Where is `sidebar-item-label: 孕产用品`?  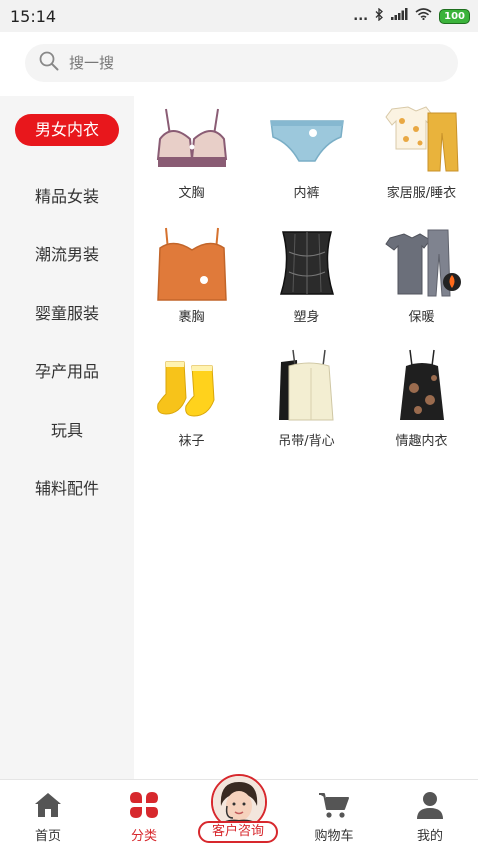 sidebar-item-label: 孕产用品 is located at coordinates (66, 371).